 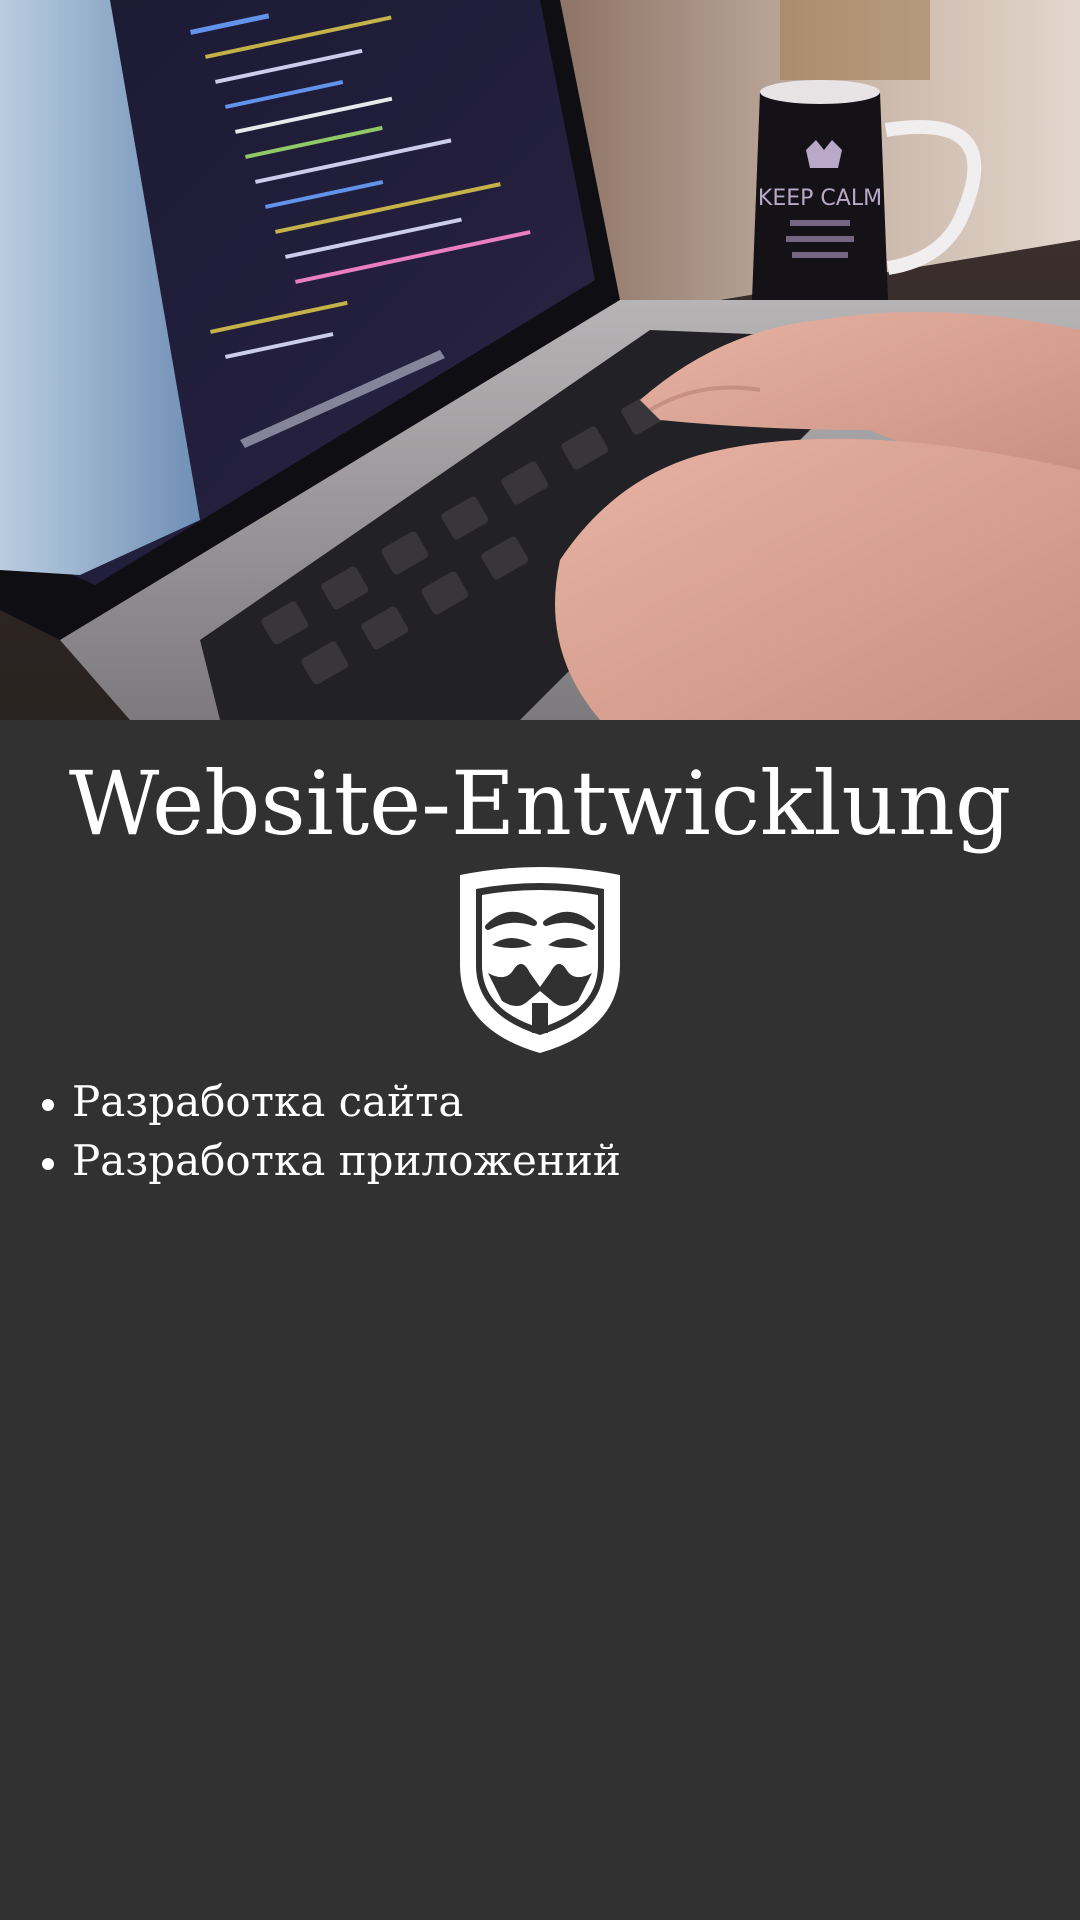 I want to click on list-item: Разработка приложений, so click(x=346, y=1160).